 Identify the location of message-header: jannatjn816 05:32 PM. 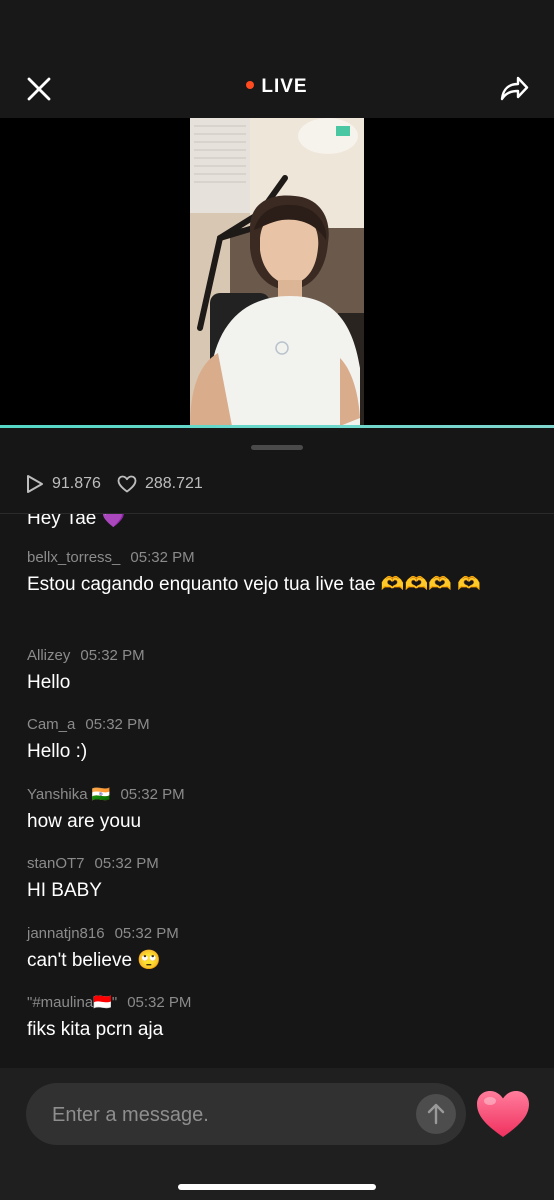
(277, 934).